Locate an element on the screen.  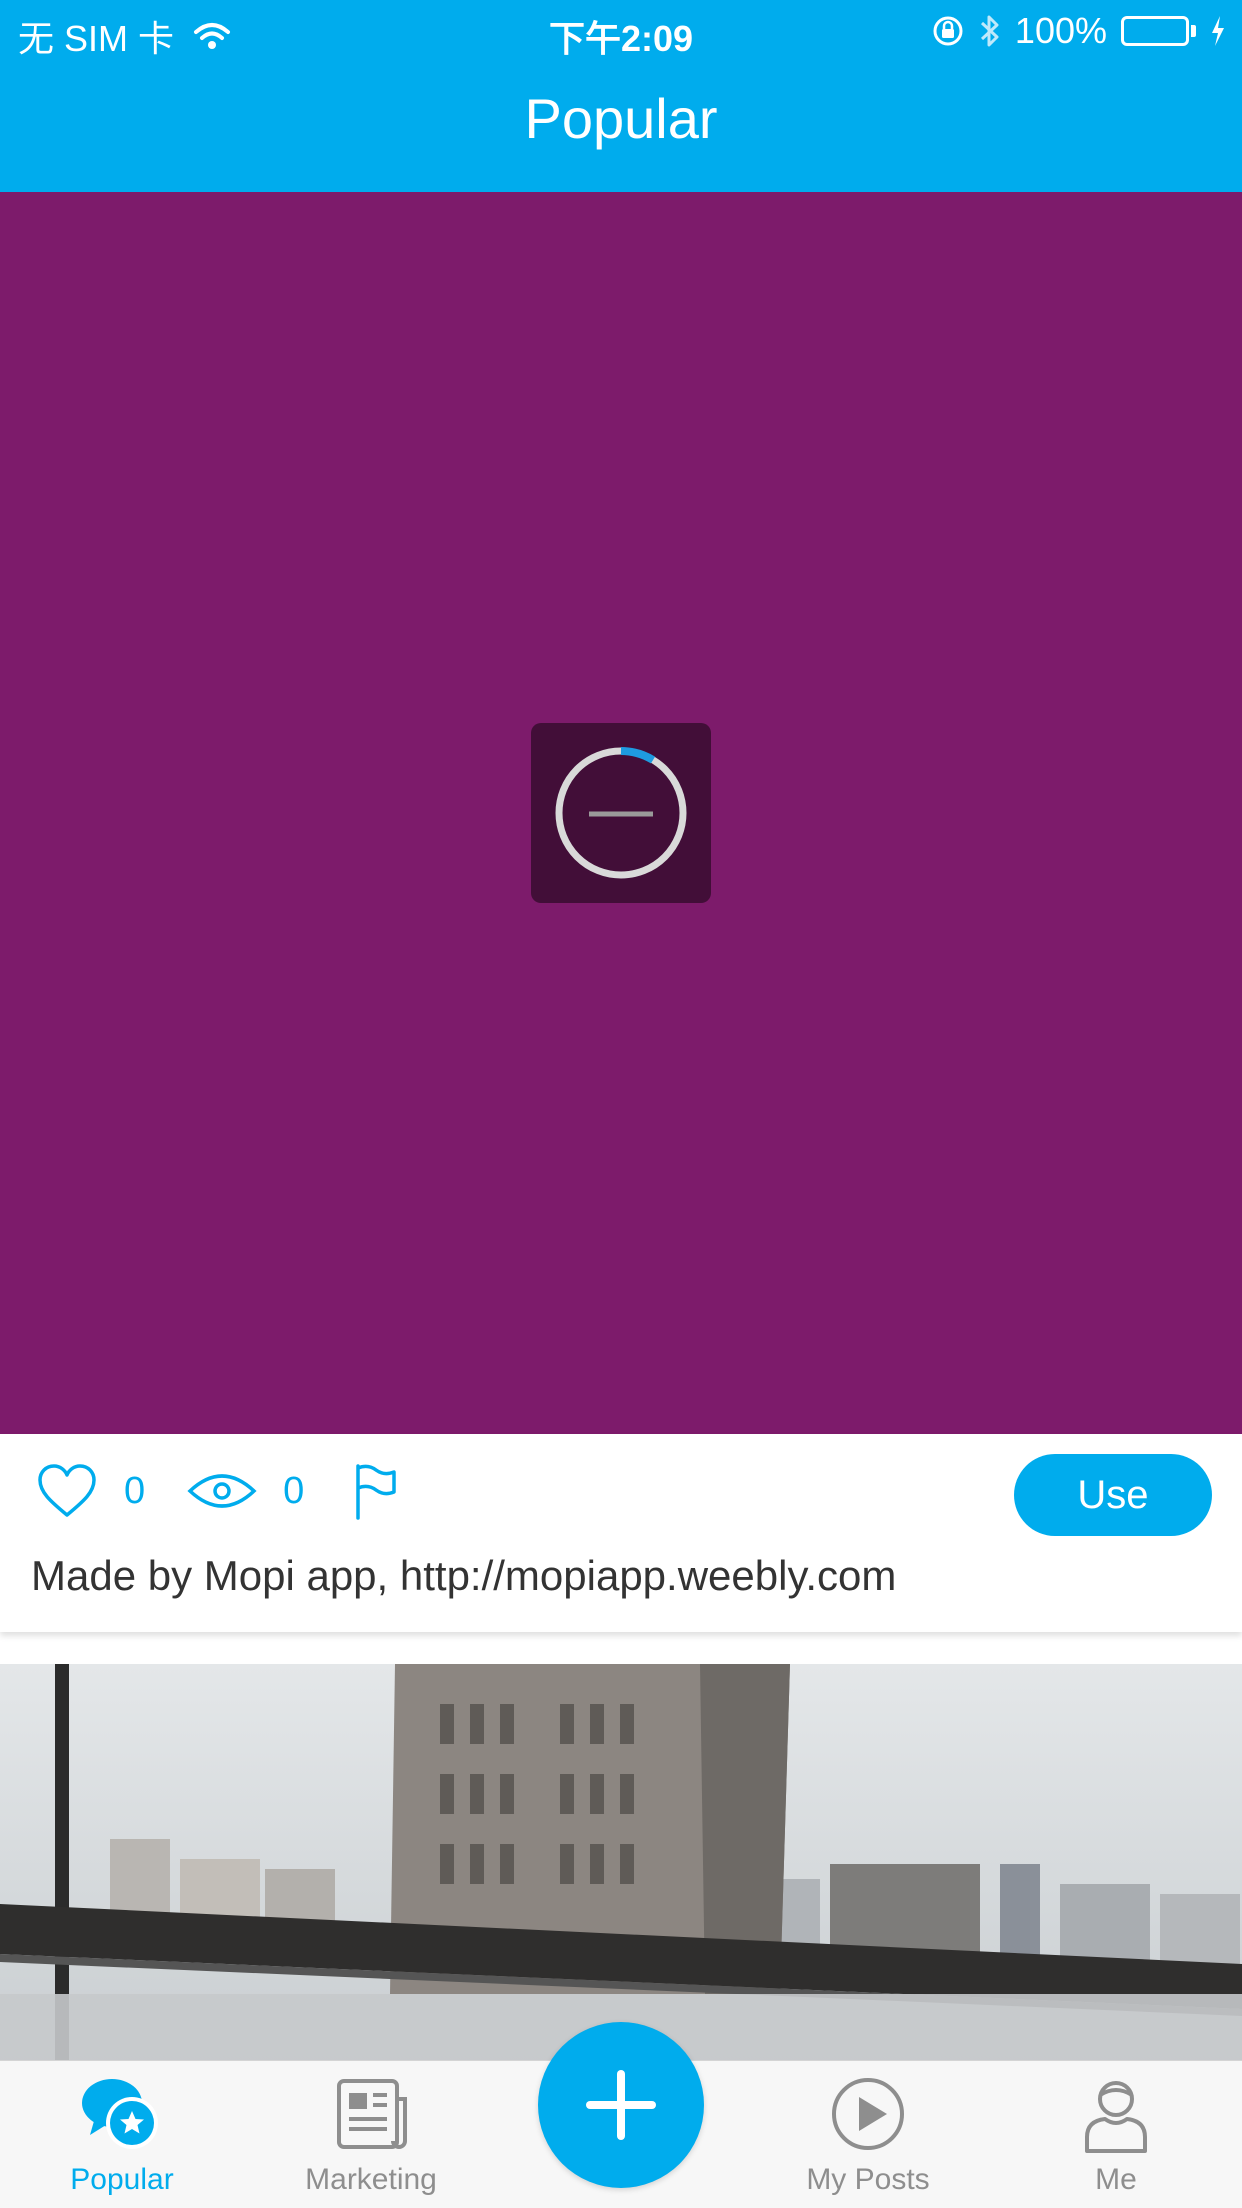
battery-icon is located at coordinates (1158, 31).